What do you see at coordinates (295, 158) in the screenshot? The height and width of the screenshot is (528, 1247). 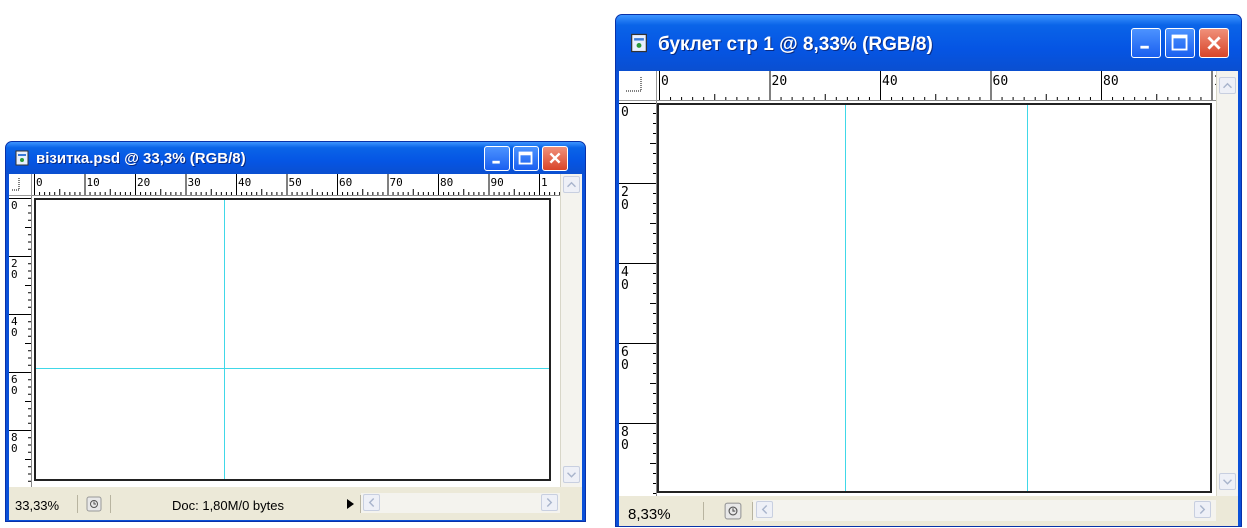 I see `title-bar: візитка.psd @ 33,3% (RGB/8)` at bounding box center [295, 158].